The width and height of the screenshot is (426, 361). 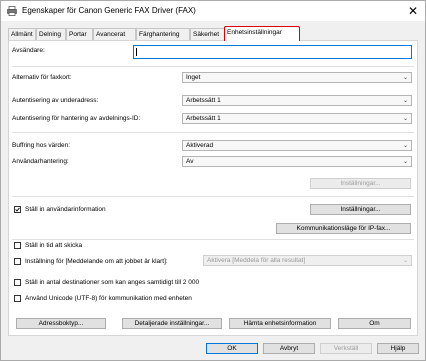 What do you see at coordinates (163, 34) in the screenshot?
I see `tab-color-management: Färghantering` at bounding box center [163, 34].